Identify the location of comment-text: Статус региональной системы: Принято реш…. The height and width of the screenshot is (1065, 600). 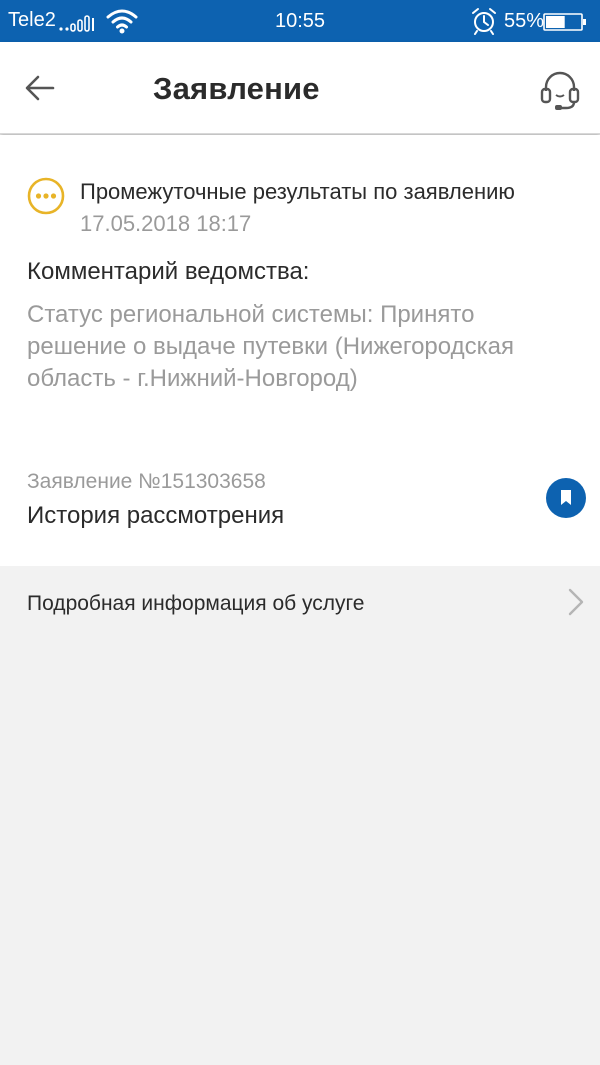
(270, 346).